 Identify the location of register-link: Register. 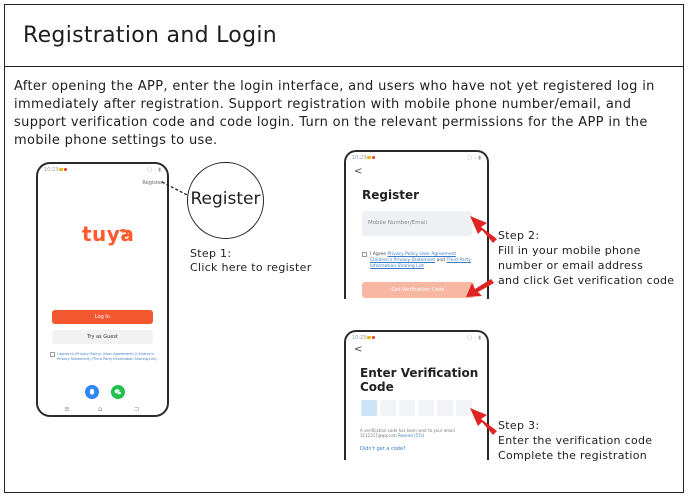
(152, 183).